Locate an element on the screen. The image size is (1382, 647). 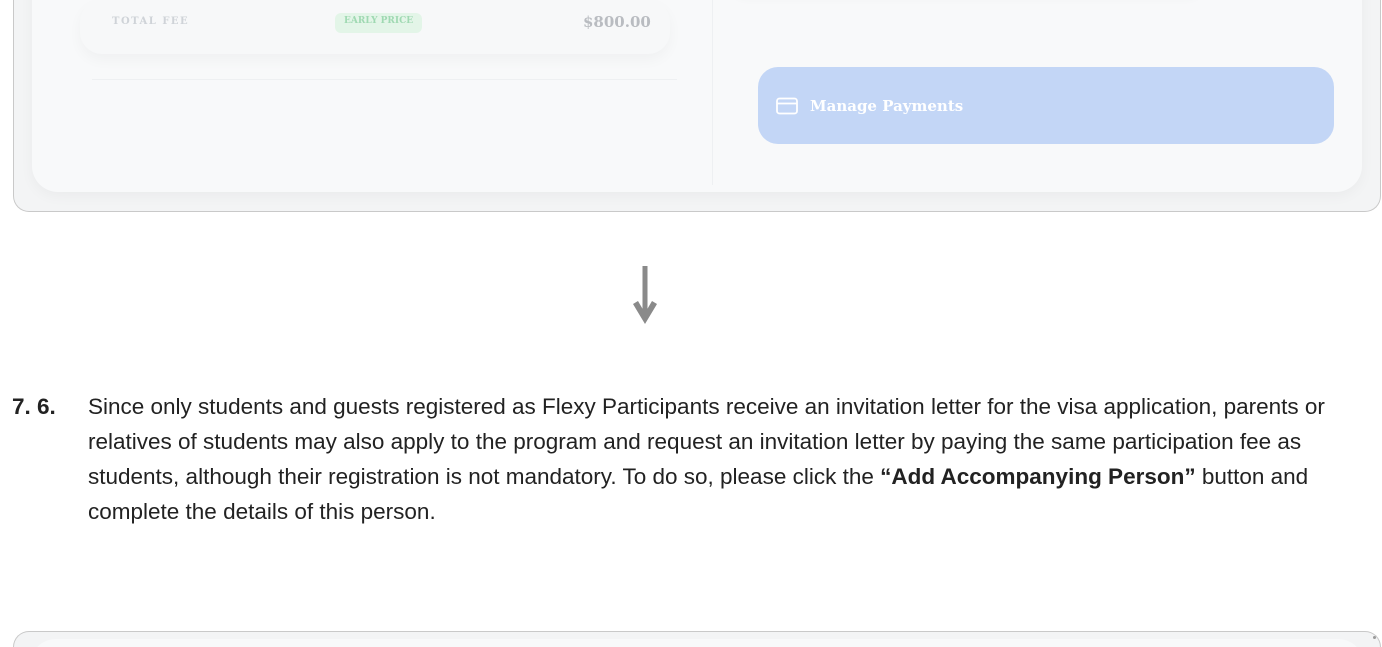
add-accompanying-person-reference: “Add Accompanying Person” is located at coordinates (1038, 476).